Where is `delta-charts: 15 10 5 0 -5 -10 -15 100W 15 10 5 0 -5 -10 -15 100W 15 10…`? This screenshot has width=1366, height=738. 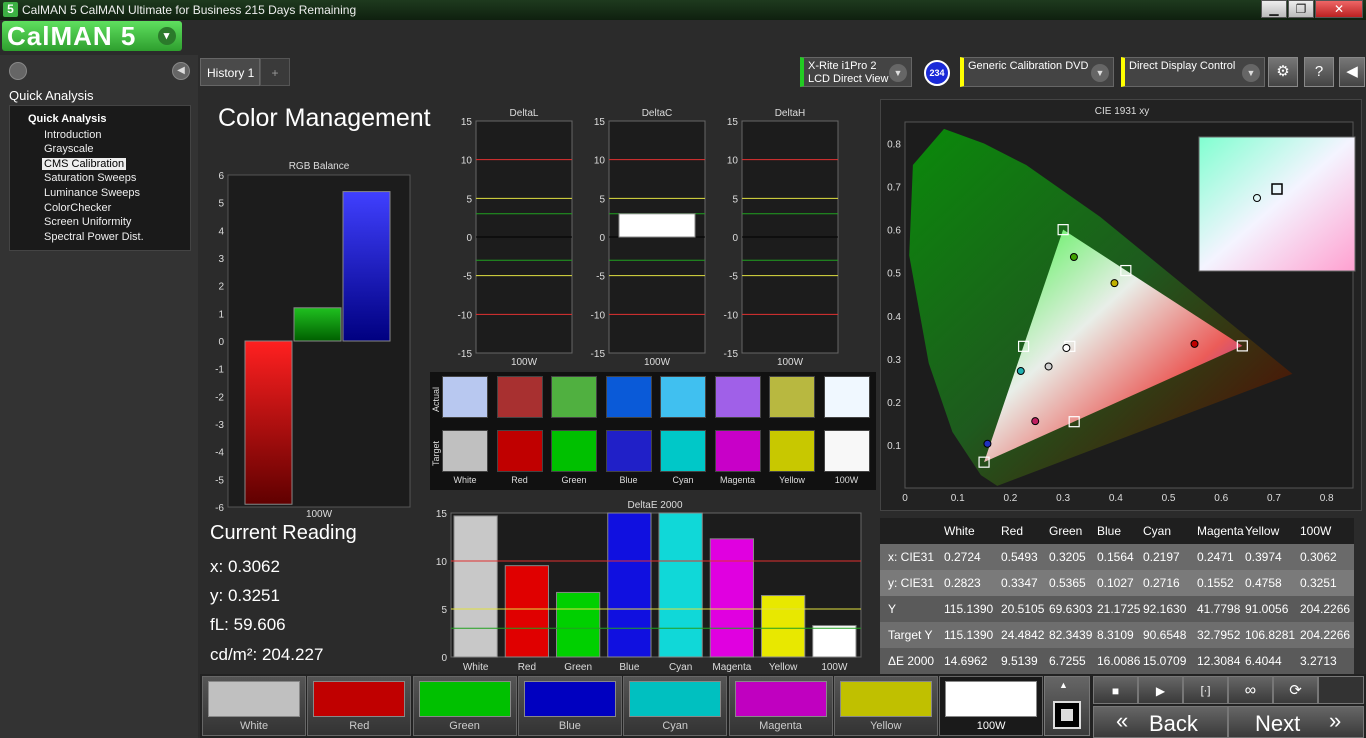 delta-charts: 15 10 5 0 -5 -10 -15 100W 15 10 5 0 -5 -10 -15 100W 15 10… is located at coordinates (648, 243).